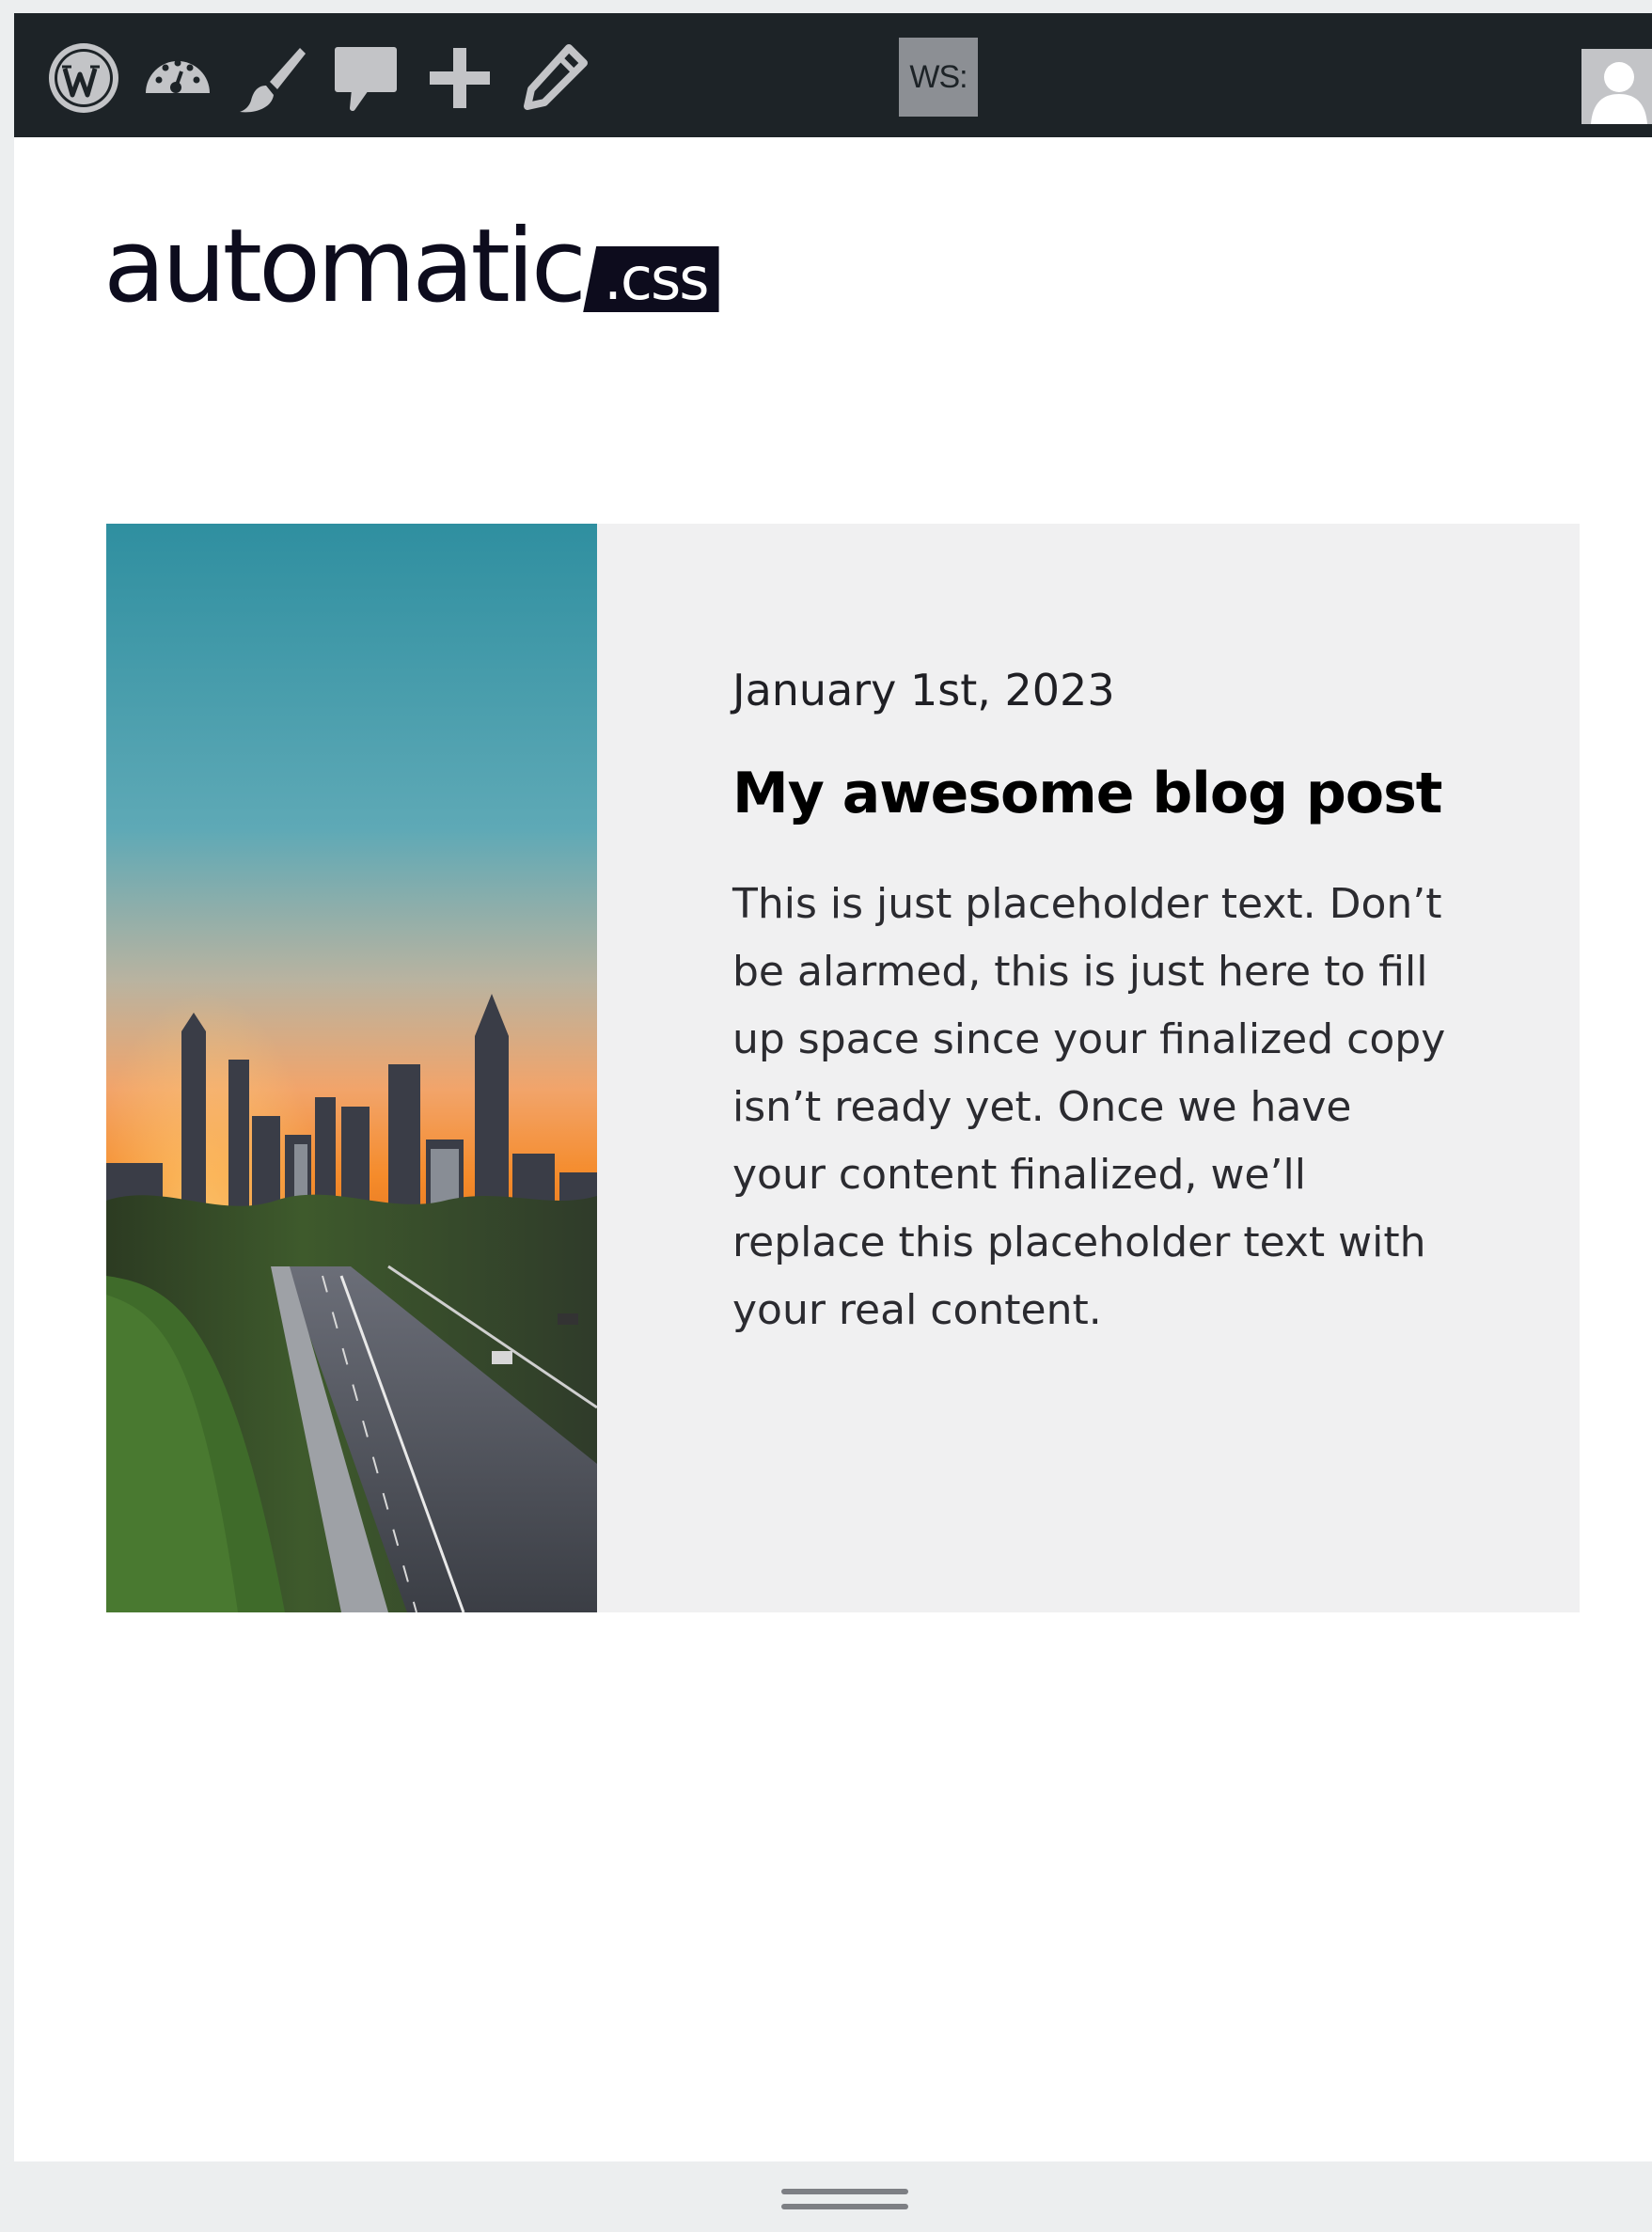  I want to click on site-logo: automatic .css, so click(411, 252).